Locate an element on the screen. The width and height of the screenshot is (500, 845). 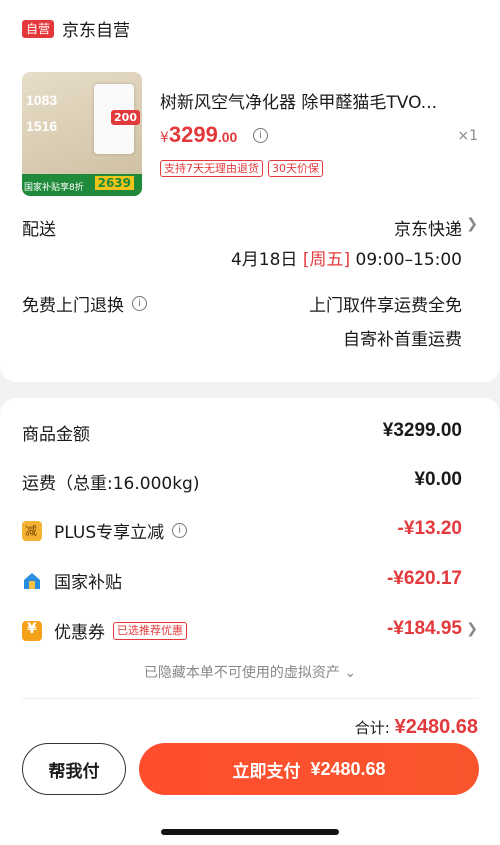
pay-now-button: 立即支付 ¥2480.68 is located at coordinates (309, 769).